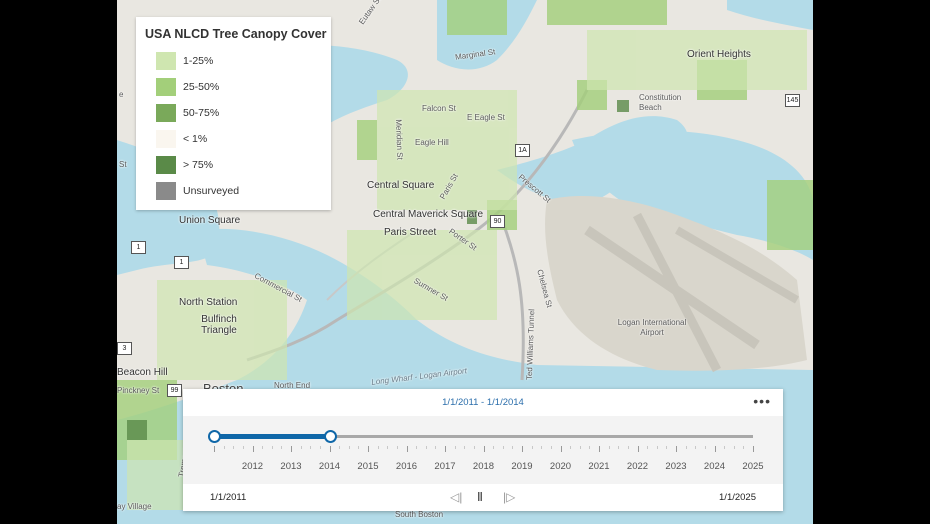 This screenshot has width=930, height=524. Describe the element at coordinates (428, 214) in the screenshot. I see `map-label-central-maverick: Central Maverick Square` at that location.